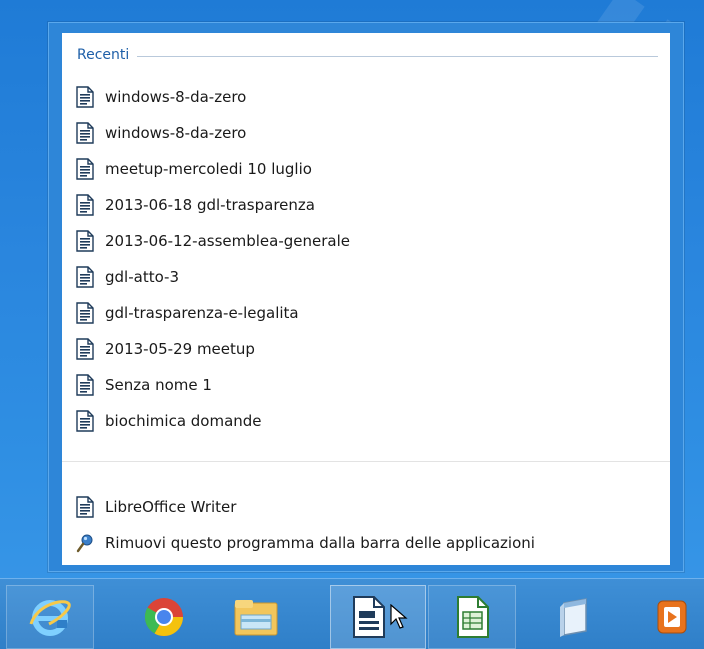  Describe the element at coordinates (365, 349) in the screenshot. I see `recent-item: 2013-05-29 meetup` at that location.